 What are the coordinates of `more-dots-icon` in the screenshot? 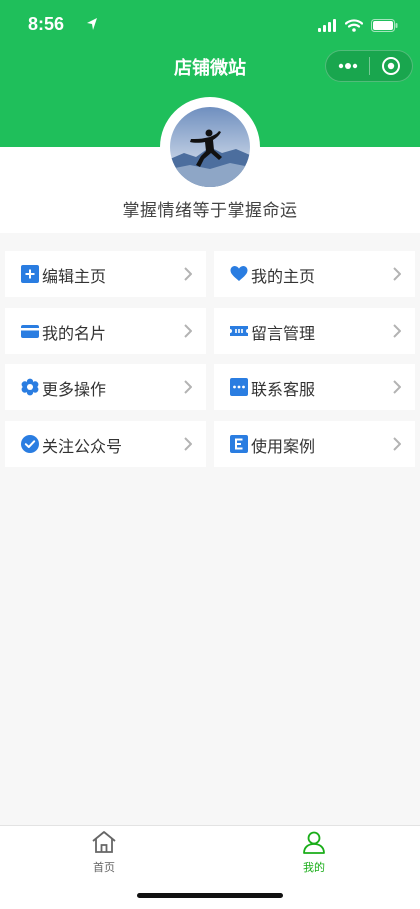 It's located at (347, 66).